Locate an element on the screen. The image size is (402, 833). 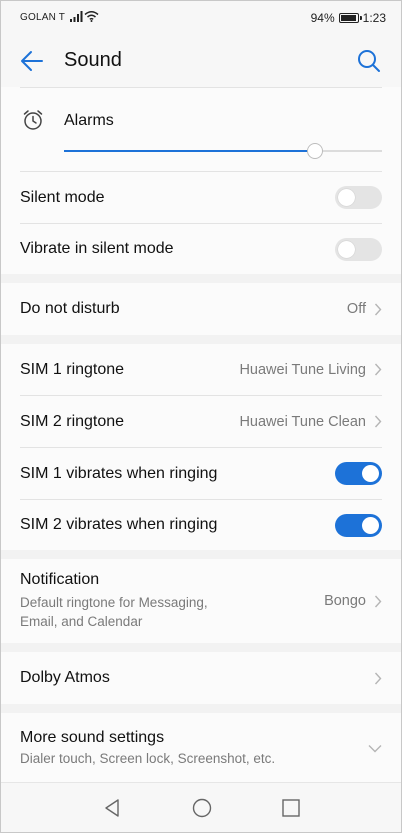
silent-mode-row: Silent mode is located at coordinates (201, 197).